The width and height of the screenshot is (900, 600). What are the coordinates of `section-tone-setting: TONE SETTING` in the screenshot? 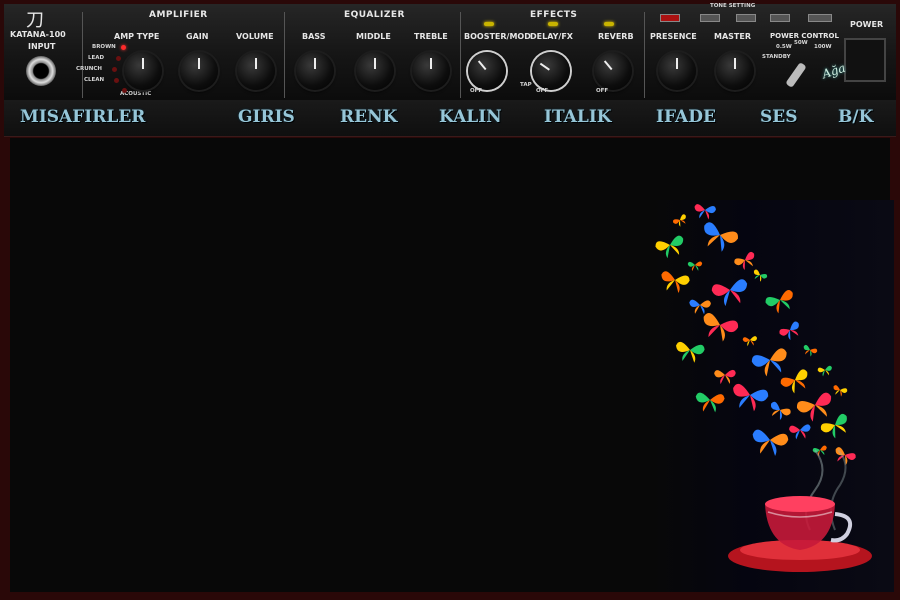 It's located at (733, 6).